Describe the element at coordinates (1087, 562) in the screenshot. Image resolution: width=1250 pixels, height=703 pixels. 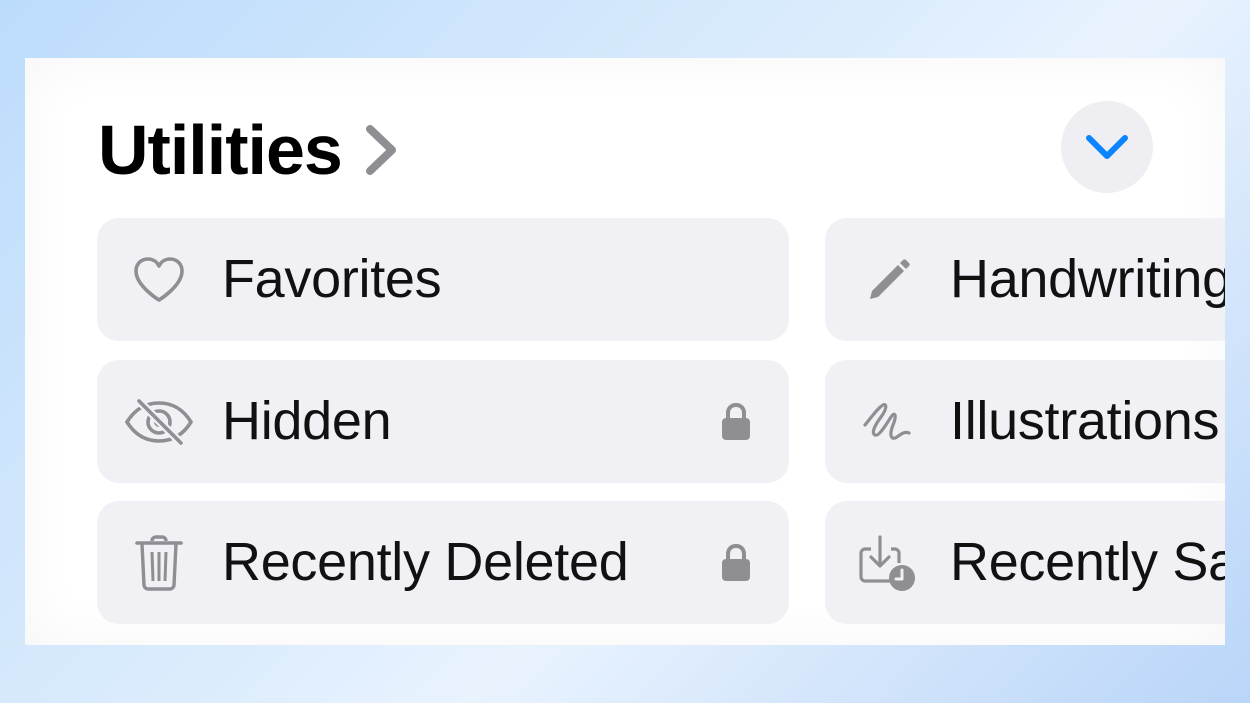
I see `tile-label: Recently Saved` at that location.